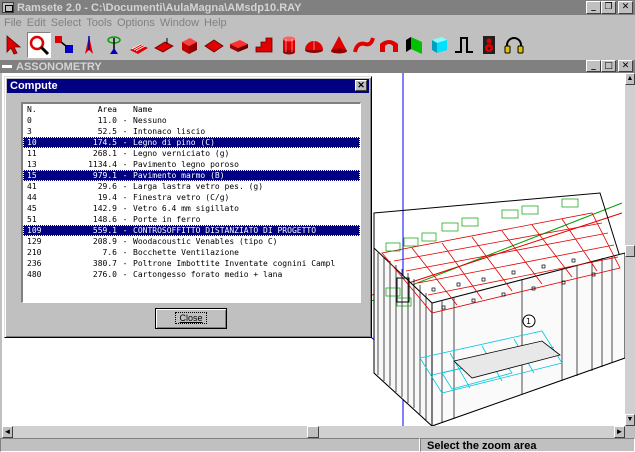 This screenshot has width=635, height=452. I want to click on dialog-close-icon: ✕, so click(361, 85).